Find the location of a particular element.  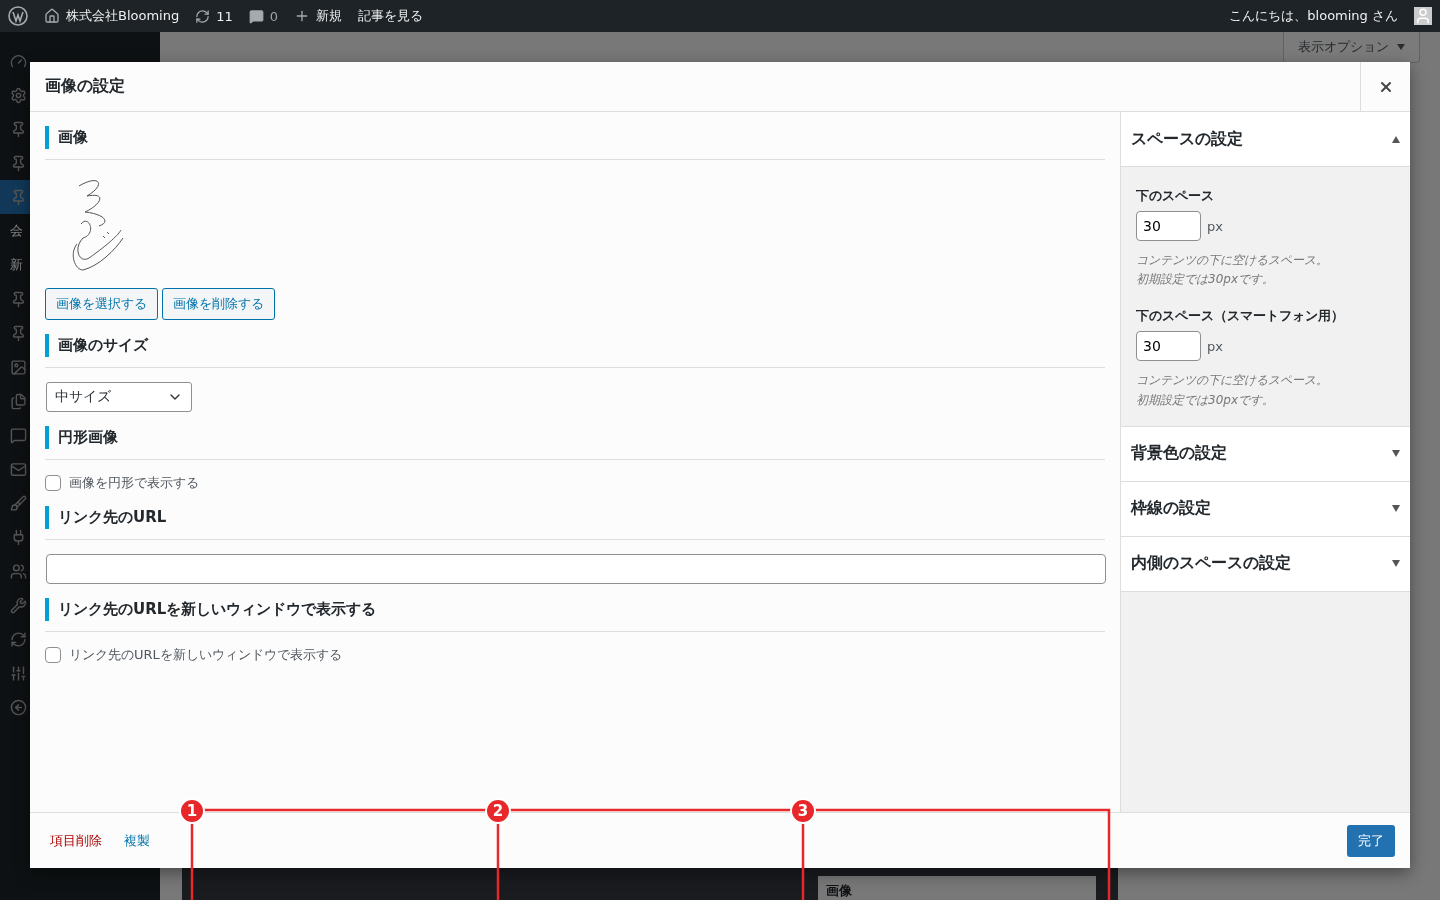

url-input-field is located at coordinates (576, 569).